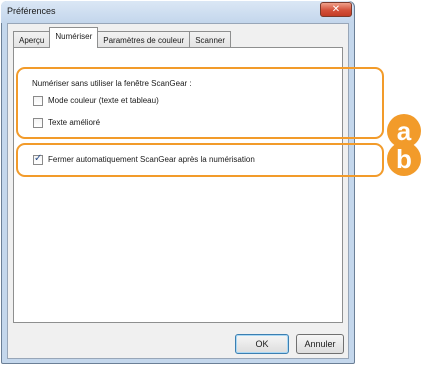 This screenshot has height=365, width=436. I want to click on callout-badge-b: b, so click(404, 159).